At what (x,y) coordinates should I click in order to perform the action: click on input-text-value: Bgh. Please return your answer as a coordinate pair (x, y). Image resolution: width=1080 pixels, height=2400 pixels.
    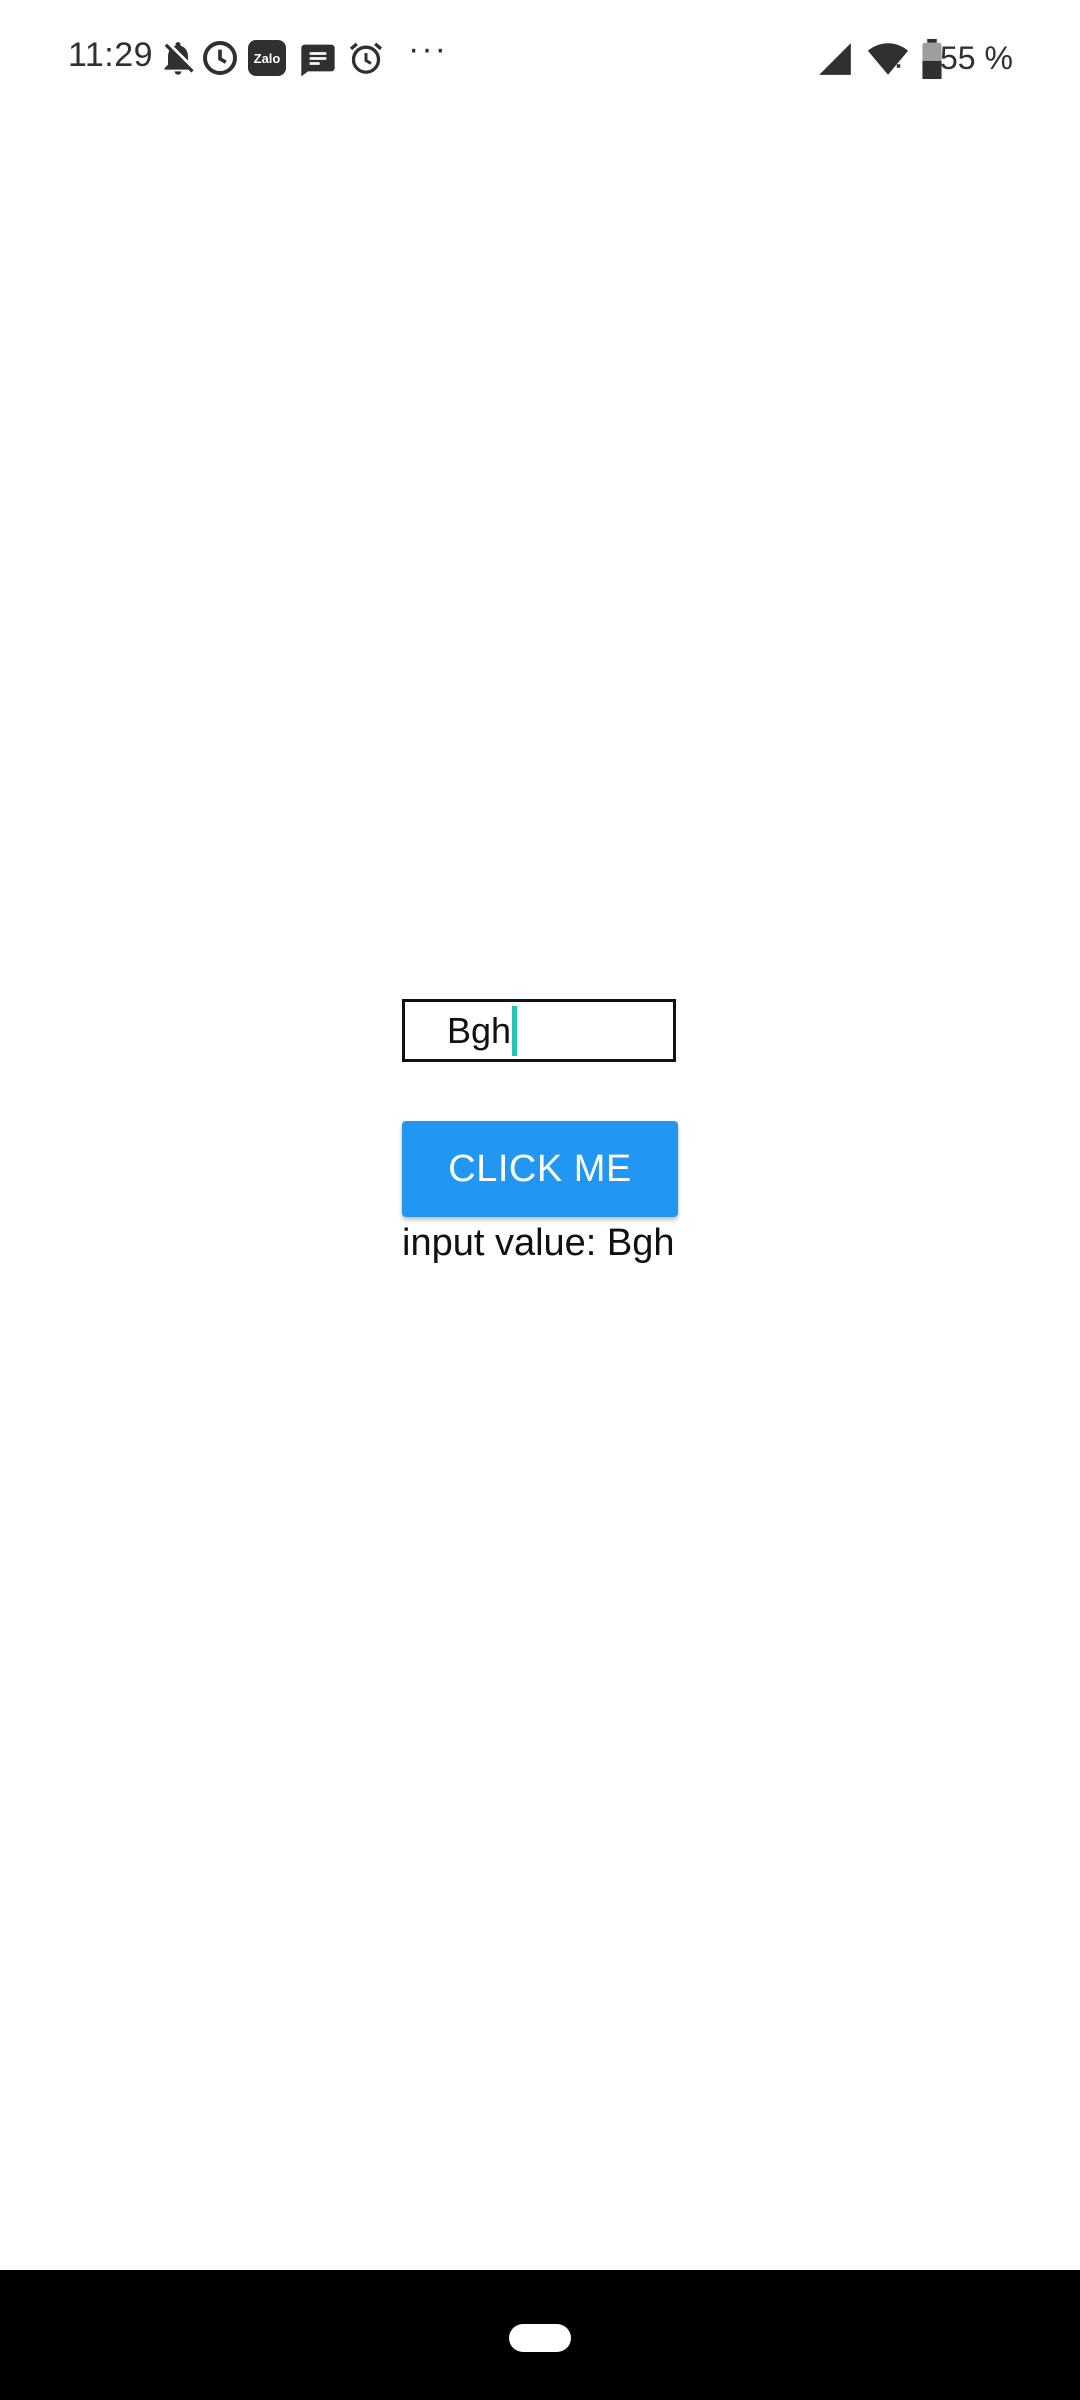
    Looking at the image, I should click on (479, 1030).